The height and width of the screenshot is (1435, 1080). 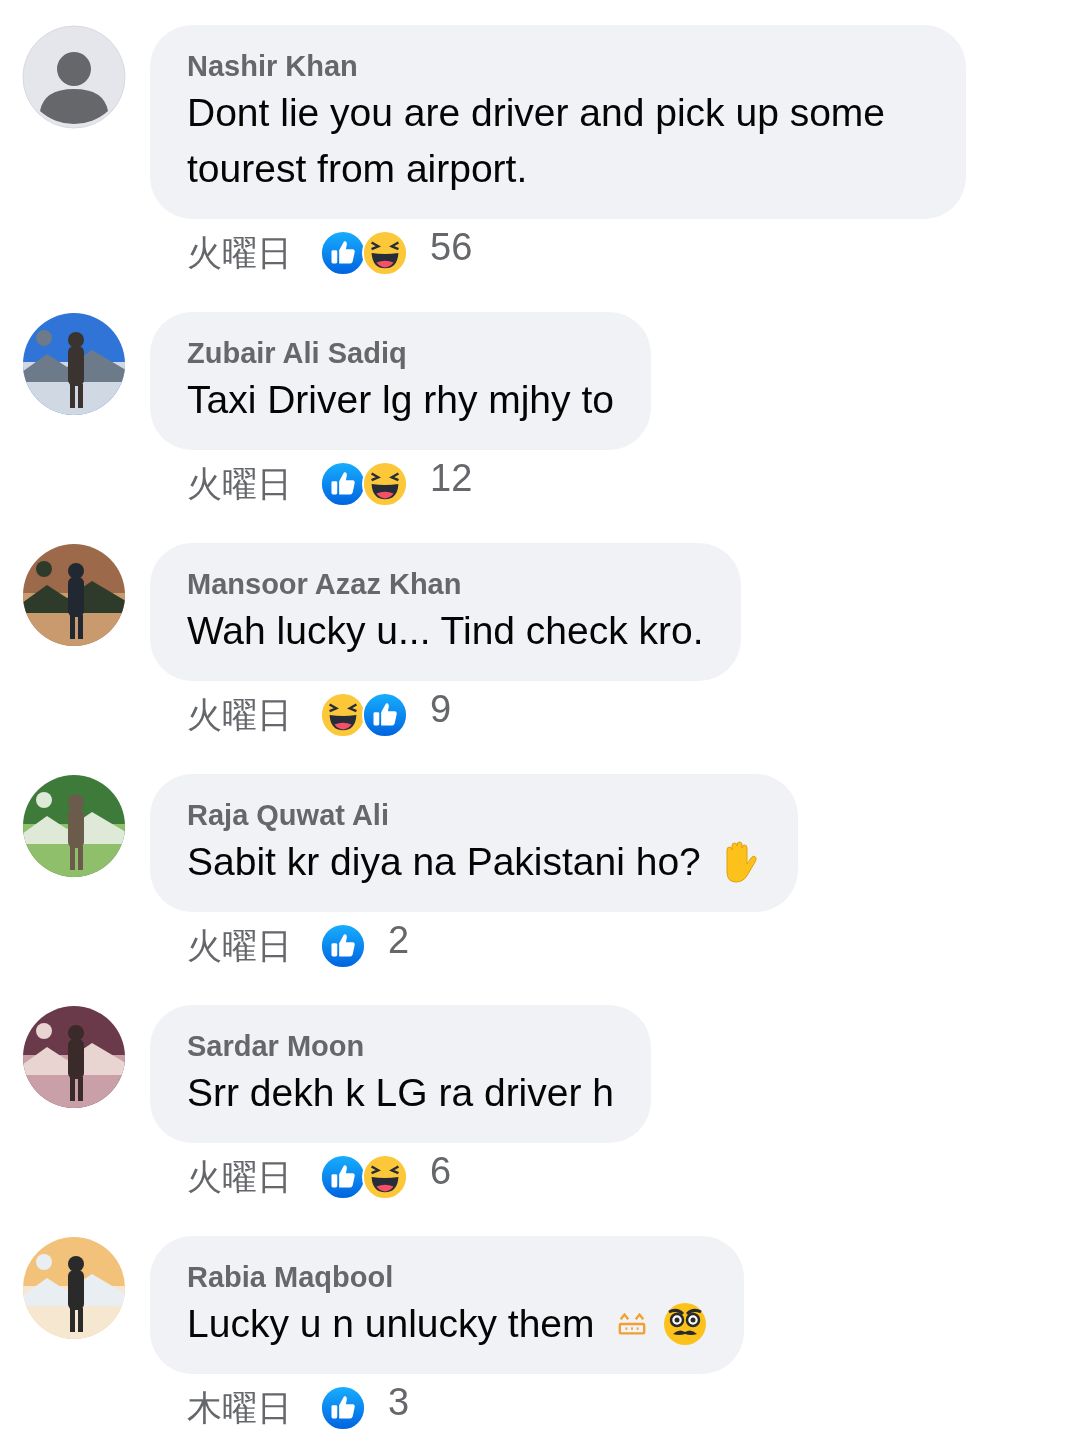 I want to click on comment-time: 木曜日, so click(x=239, y=1408).